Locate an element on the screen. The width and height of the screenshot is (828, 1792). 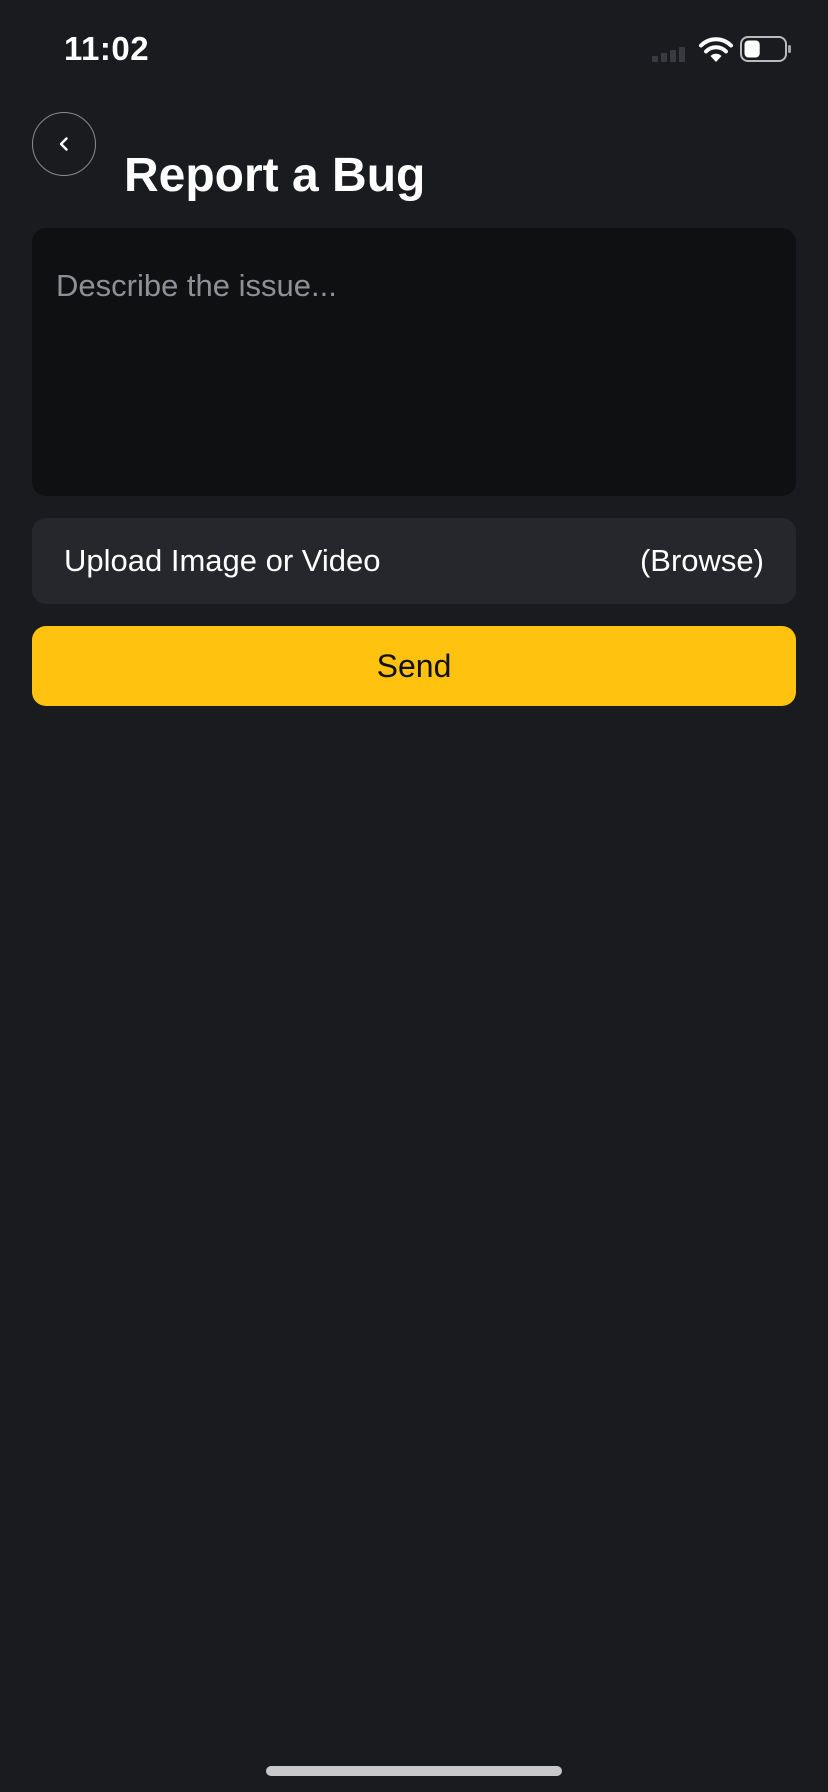
browse-link: (Browse) is located at coordinates (702, 561).